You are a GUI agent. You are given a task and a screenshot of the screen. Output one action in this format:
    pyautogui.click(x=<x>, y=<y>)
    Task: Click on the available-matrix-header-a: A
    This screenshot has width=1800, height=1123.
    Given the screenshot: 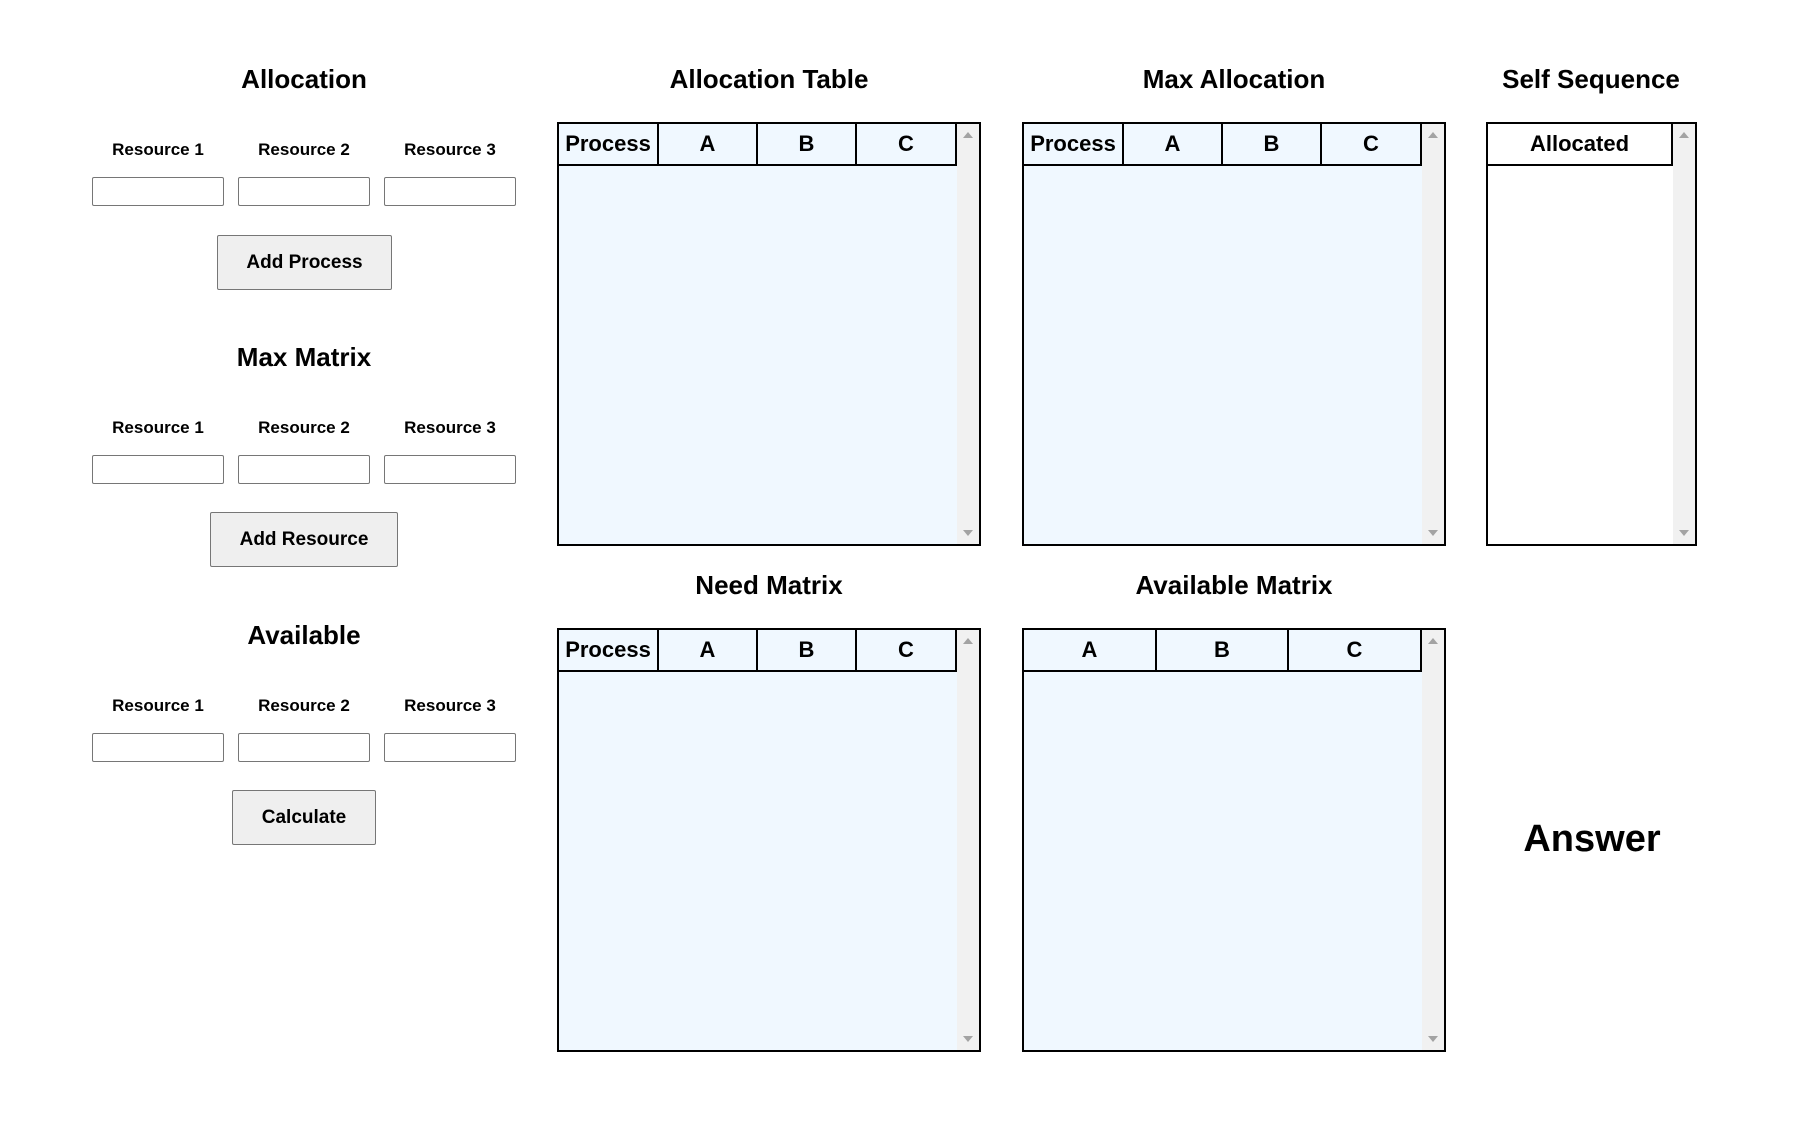 What is the action you would take?
    pyautogui.click(x=1090, y=650)
    